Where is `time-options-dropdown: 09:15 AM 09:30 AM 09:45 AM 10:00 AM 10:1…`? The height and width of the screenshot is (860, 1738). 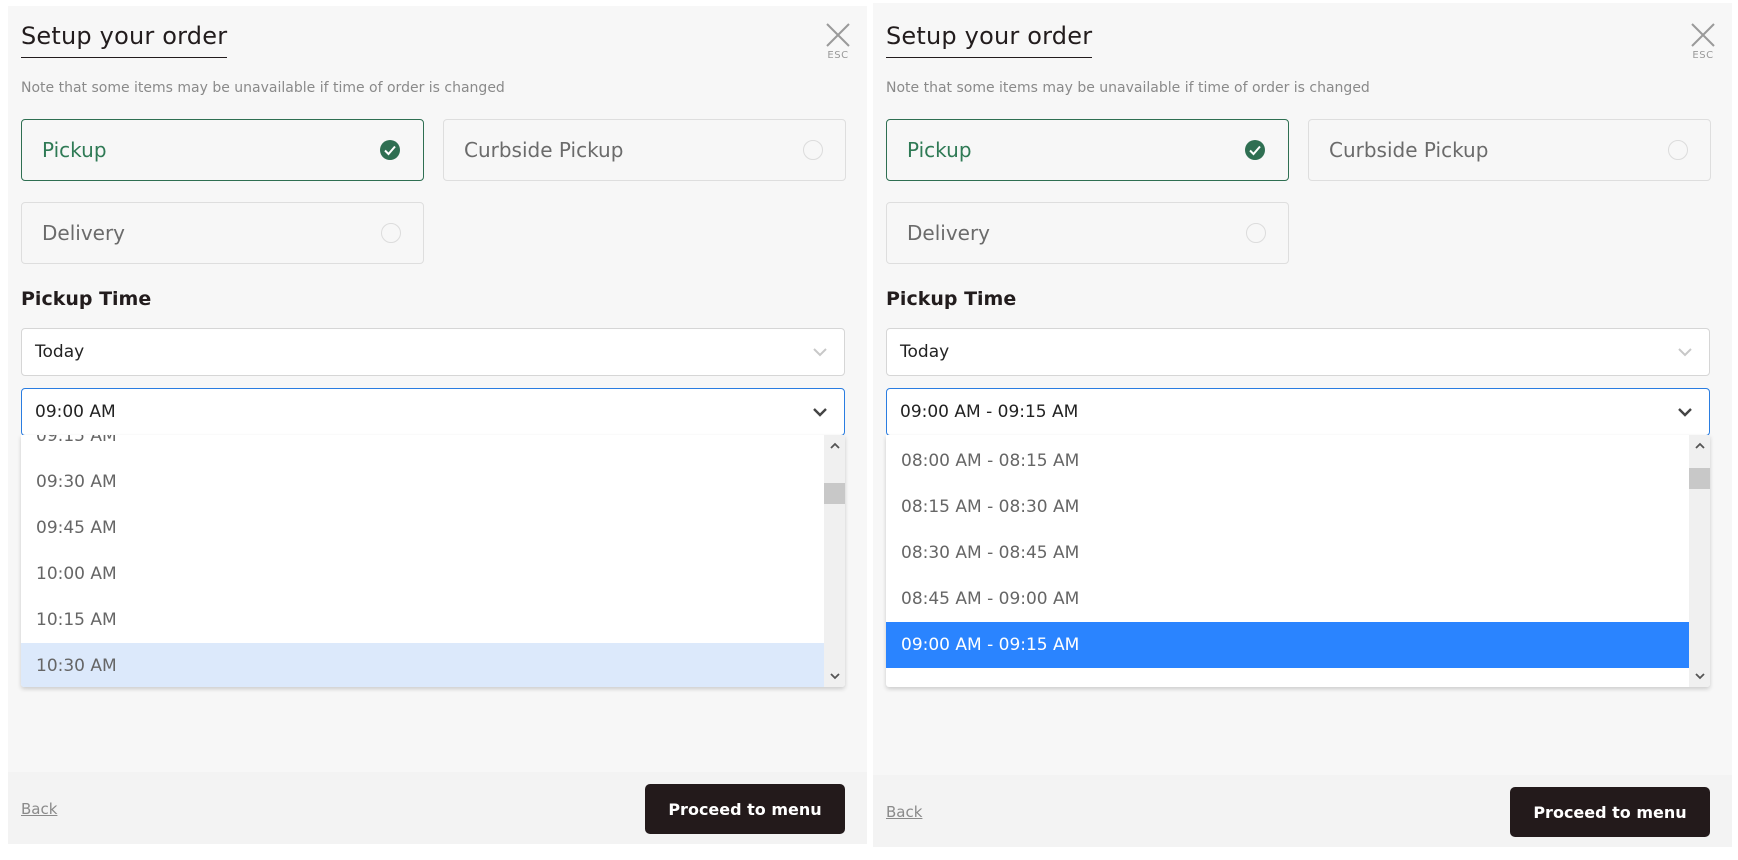
time-options-dropdown: 09:15 AM 09:30 AM 09:45 AM 10:00 AM 10:1… is located at coordinates (433, 561).